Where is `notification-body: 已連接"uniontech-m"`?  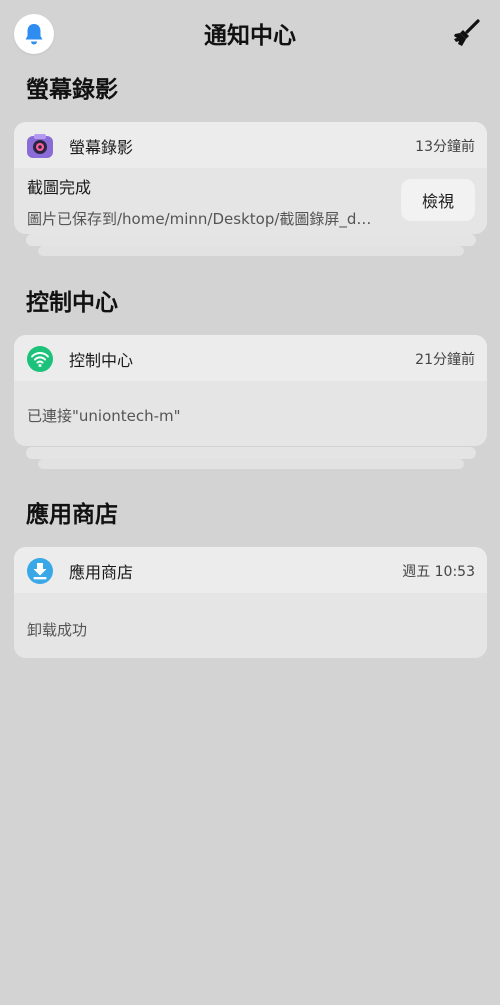 notification-body: 已連接"uniontech-m" is located at coordinates (104, 416).